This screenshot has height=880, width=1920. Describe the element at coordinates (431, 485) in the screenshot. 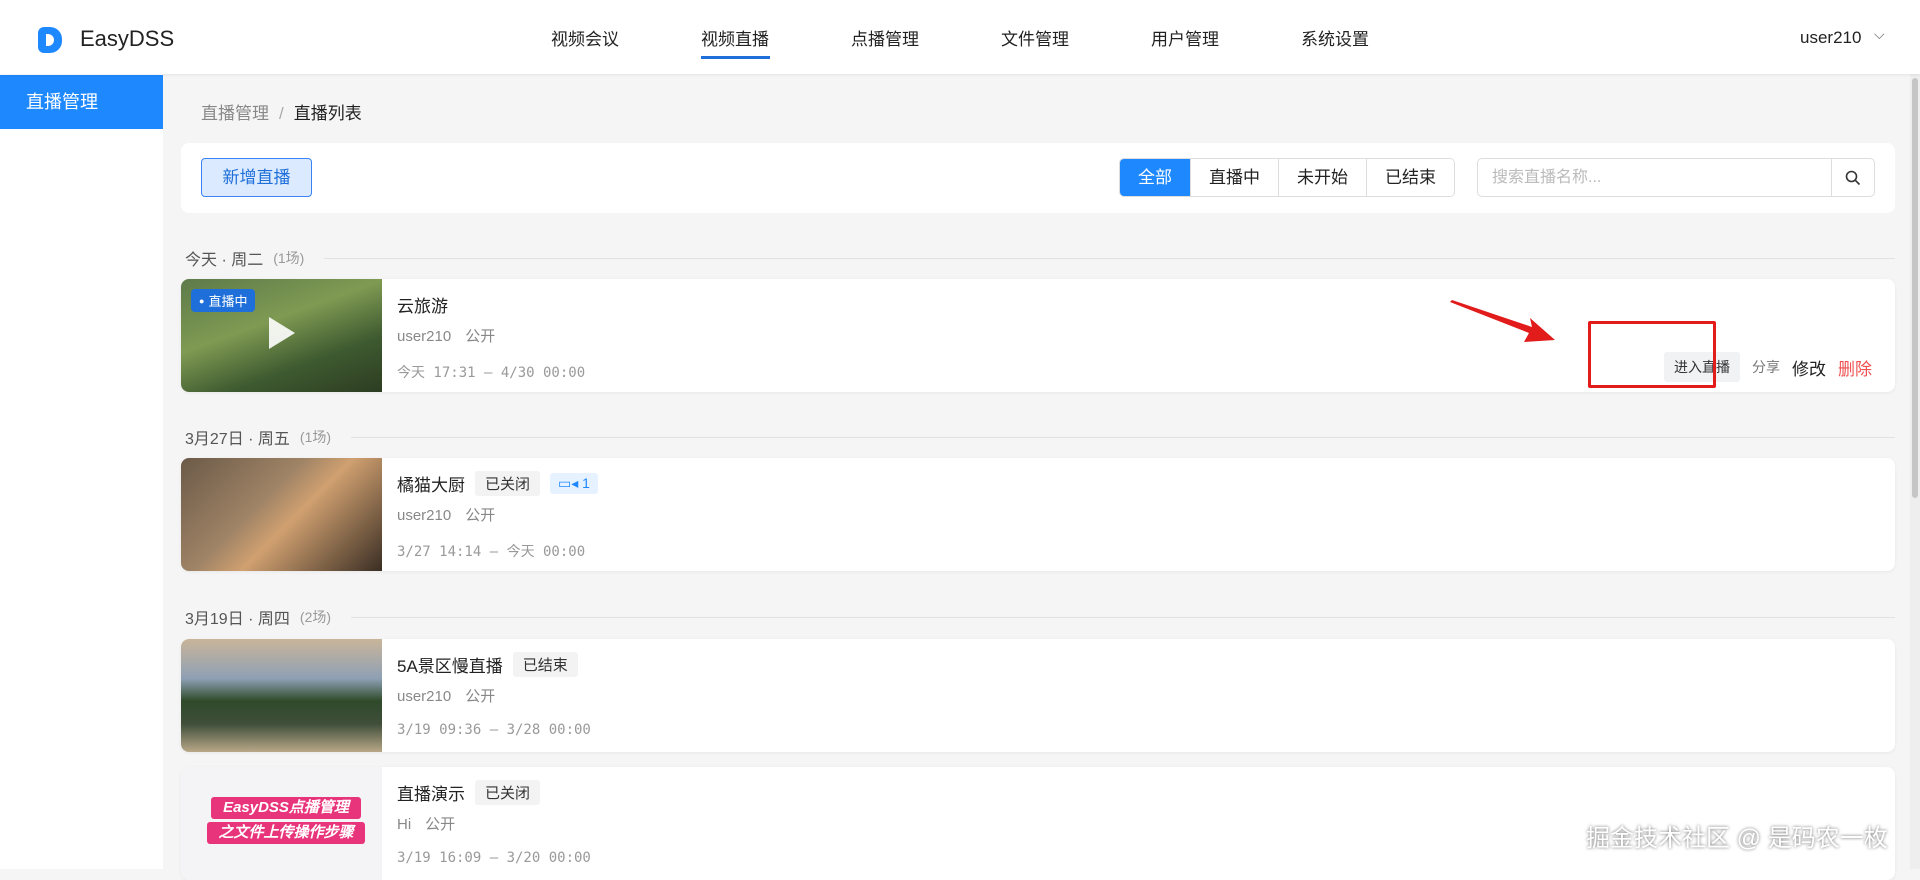

I see `stream-title: 橘猫大厨` at that location.